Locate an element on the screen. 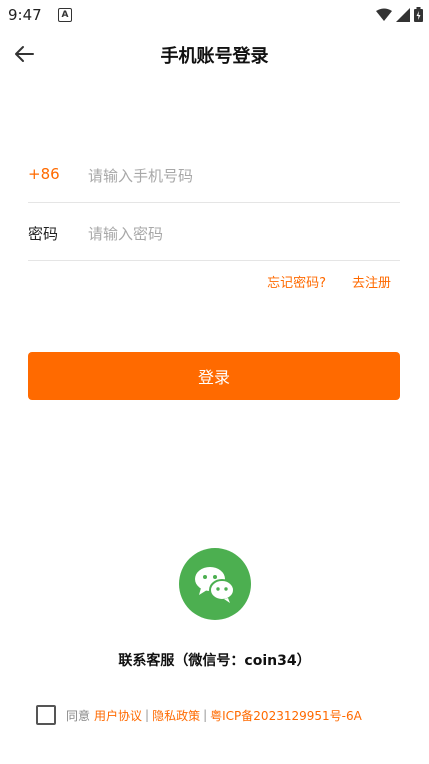  password-label: 密码 is located at coordinates (43, 234).